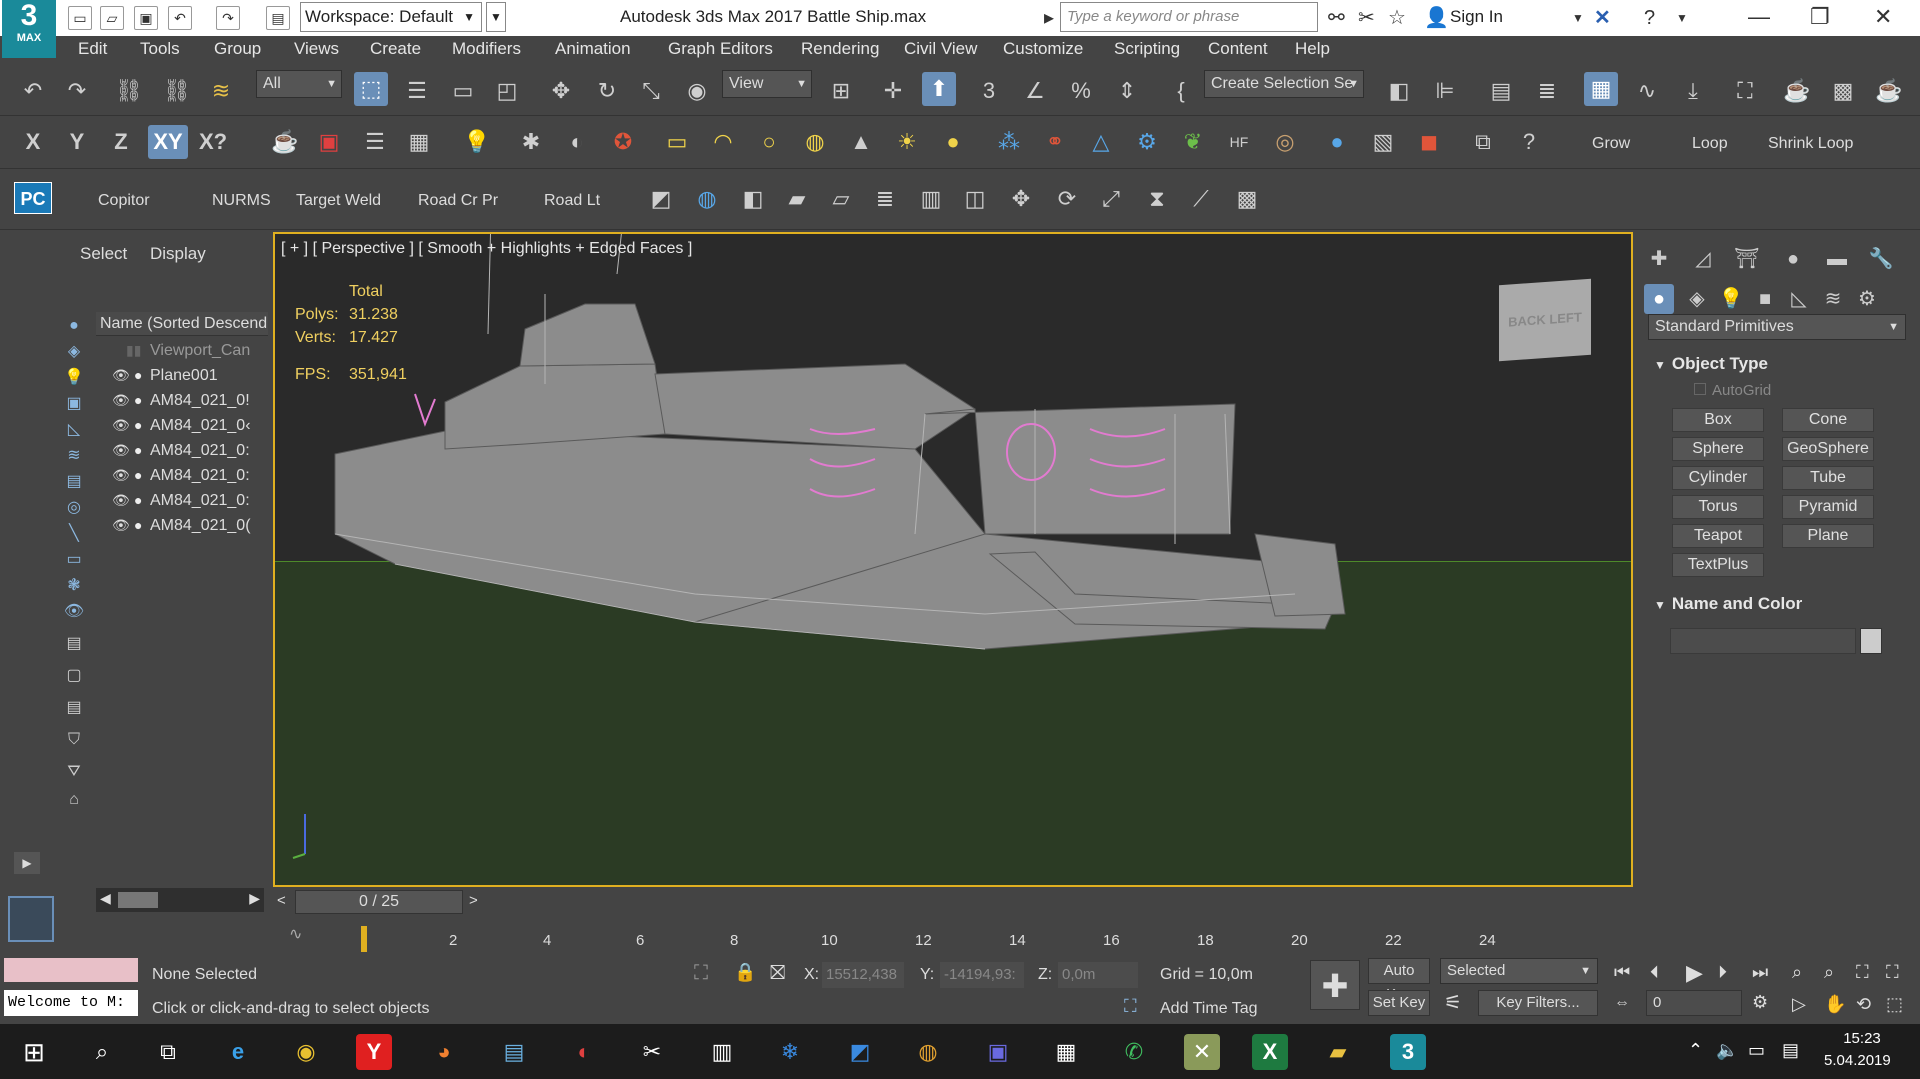  I want to click on target-weld-button: Target Weld, so click(338, 201).